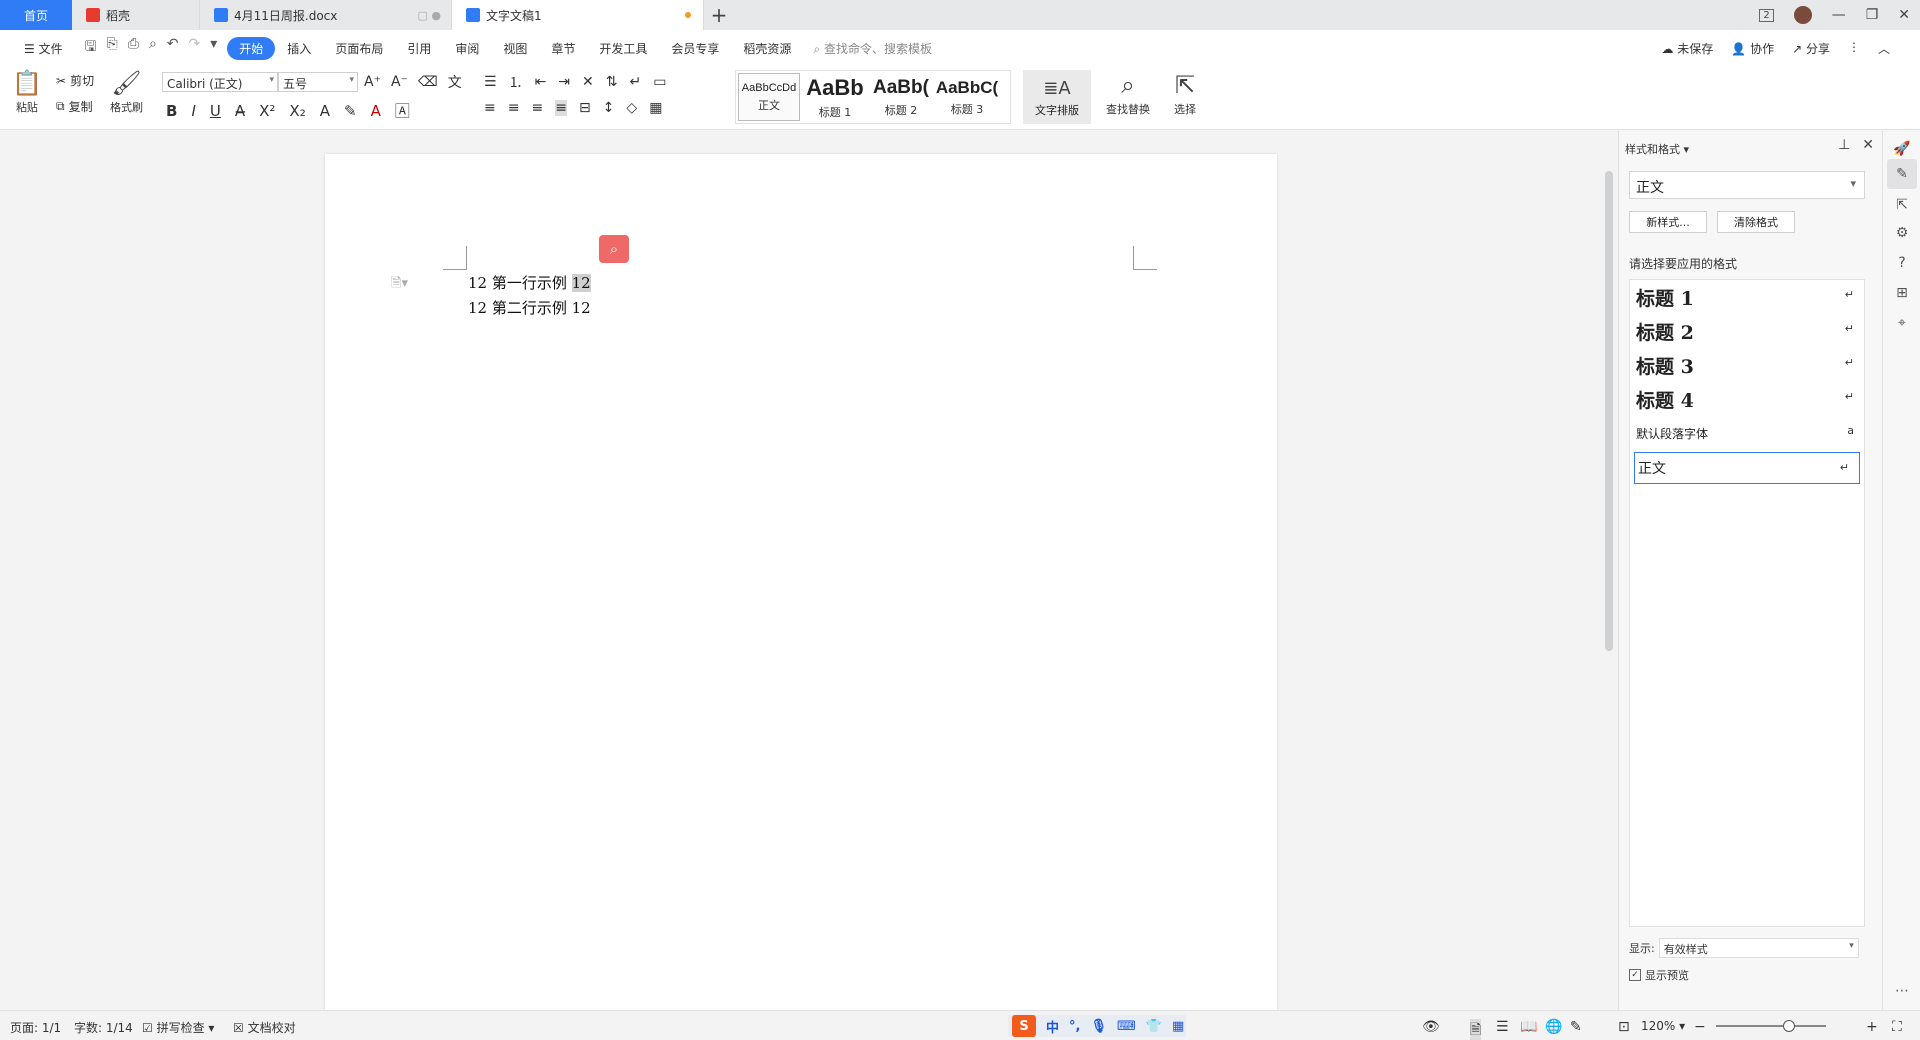  I want to click on table-tools-icon: ▭, so click(659, 82).